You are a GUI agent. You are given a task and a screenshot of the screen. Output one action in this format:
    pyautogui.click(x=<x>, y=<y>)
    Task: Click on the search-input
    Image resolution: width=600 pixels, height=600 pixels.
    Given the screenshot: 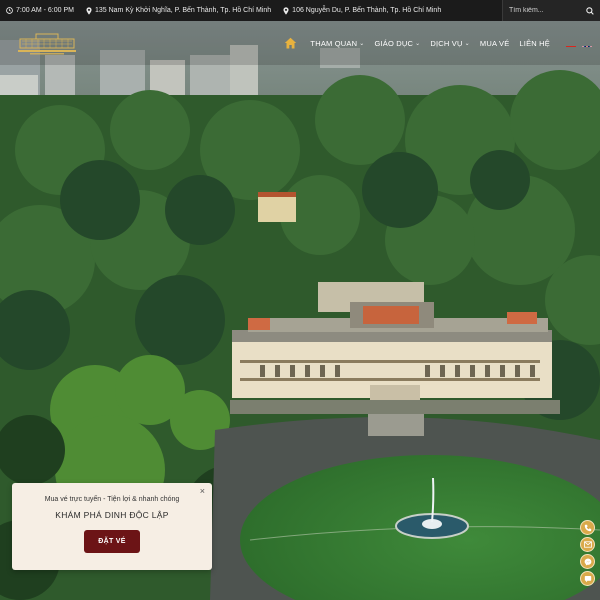 What is the action you would take?
    pyautogui.click(x=547, y=10)
    